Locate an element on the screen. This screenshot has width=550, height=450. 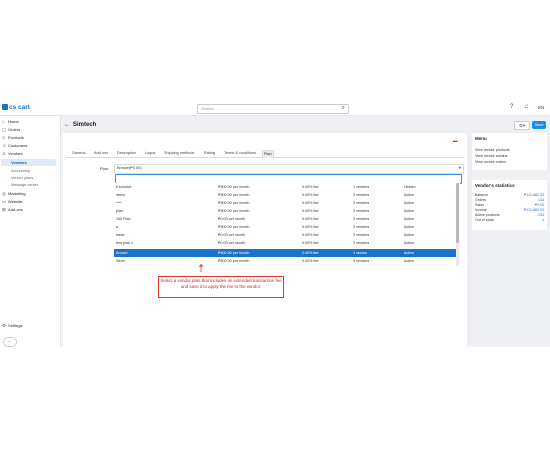
dropdown-scrollbar is located at coordinates (457, 224).